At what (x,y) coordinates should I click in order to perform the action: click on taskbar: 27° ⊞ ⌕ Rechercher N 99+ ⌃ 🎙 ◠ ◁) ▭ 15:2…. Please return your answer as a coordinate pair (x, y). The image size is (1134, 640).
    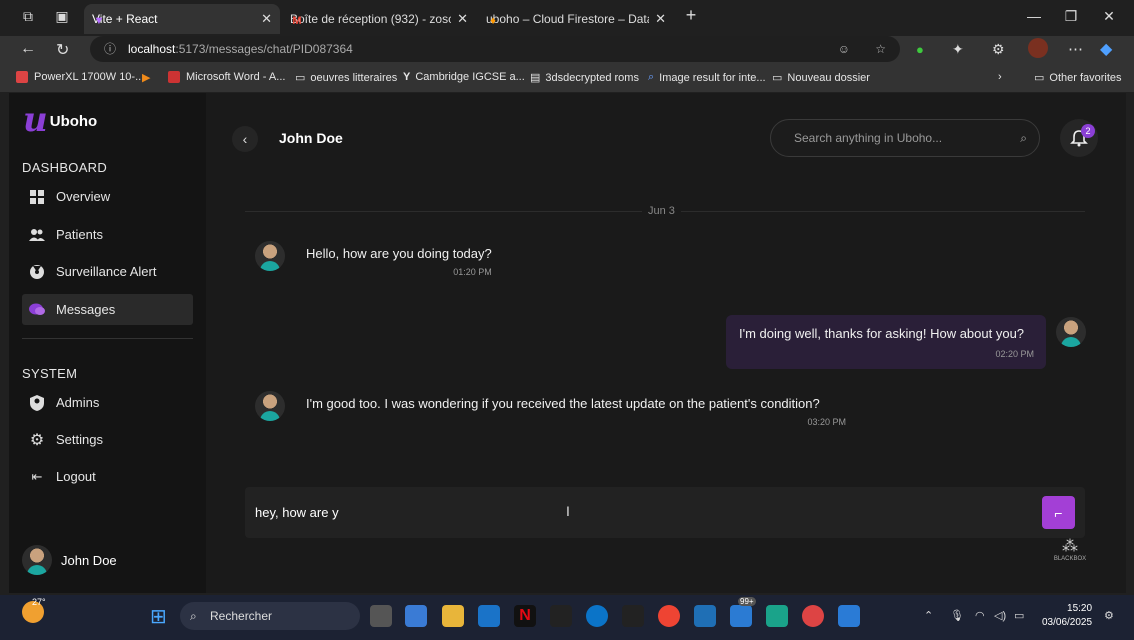
    Looking at the image, I should click on (567, 617).